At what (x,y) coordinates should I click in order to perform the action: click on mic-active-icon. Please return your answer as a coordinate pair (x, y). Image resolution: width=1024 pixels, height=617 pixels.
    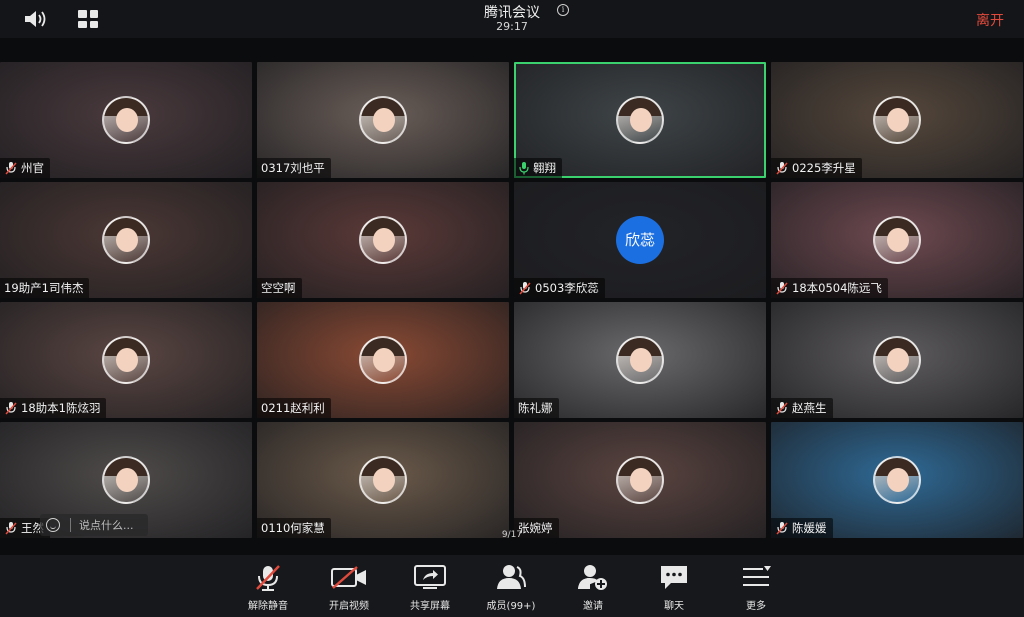
    Looking at the image, I should click on (524, 168).